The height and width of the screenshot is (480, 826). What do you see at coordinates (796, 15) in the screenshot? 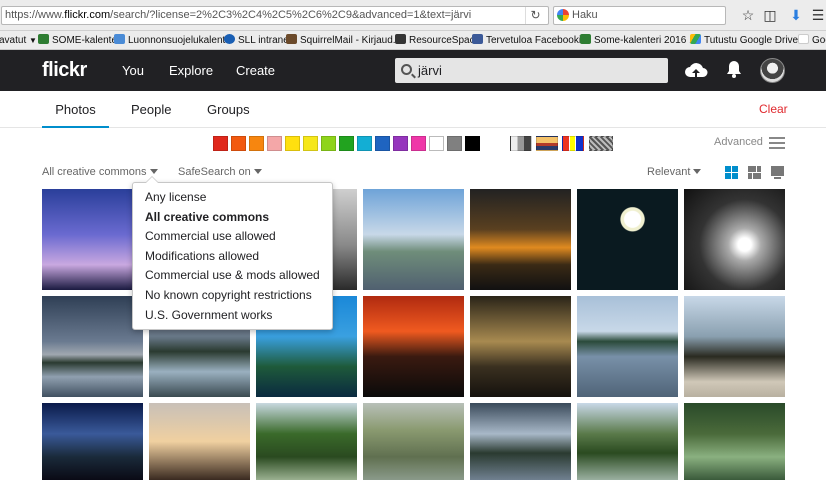
I see `download-icon: ⬇` at bounding box center [796, 15].